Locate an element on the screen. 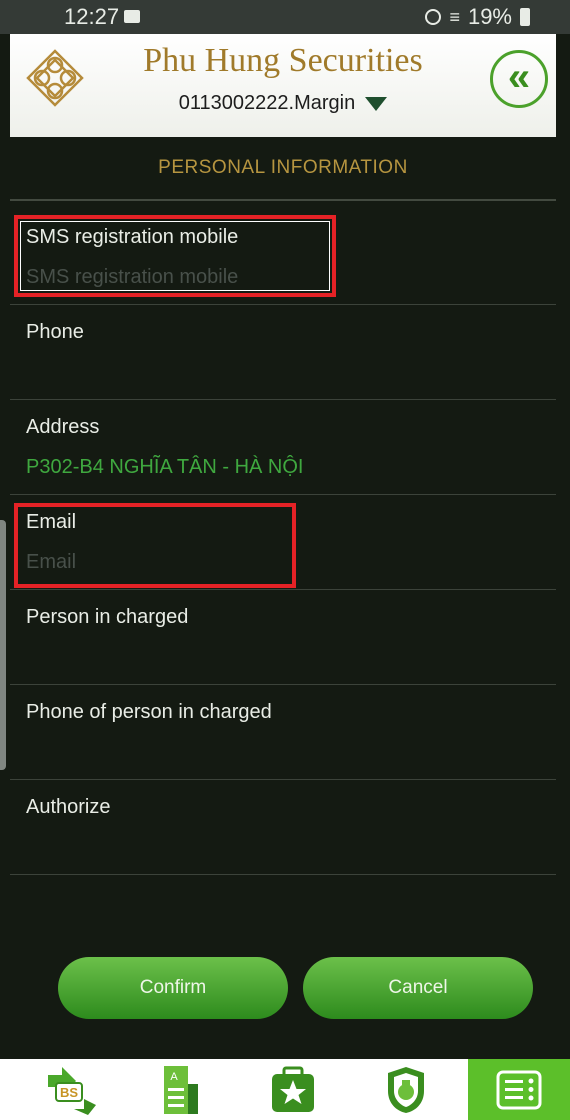  field-label: Address is located at coordinates (63, 427).